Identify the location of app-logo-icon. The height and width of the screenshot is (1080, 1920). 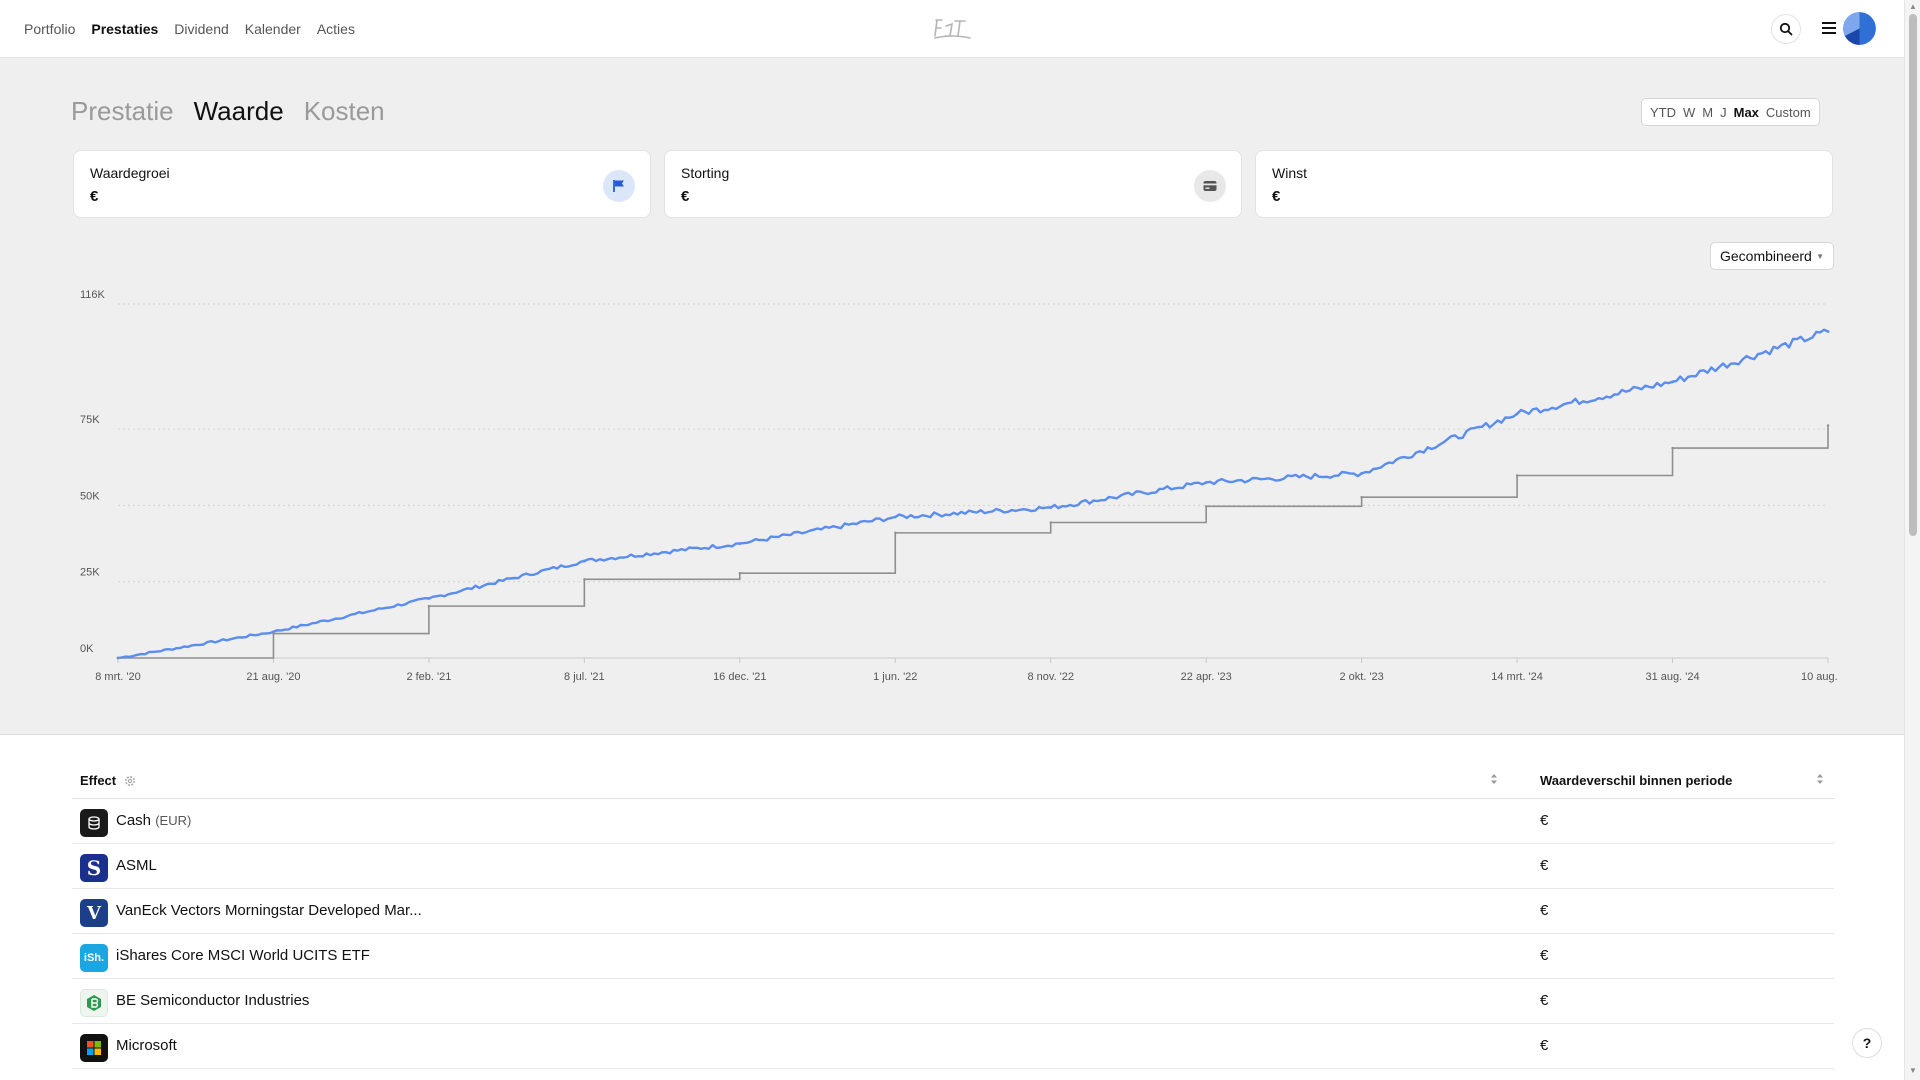
(953, 29).